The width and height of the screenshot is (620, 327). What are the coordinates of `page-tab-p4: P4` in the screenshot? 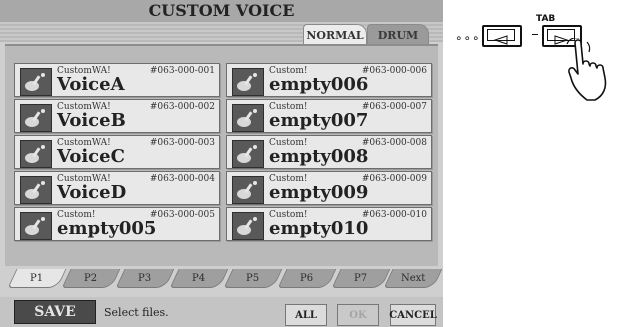 It's located at (199, 278).